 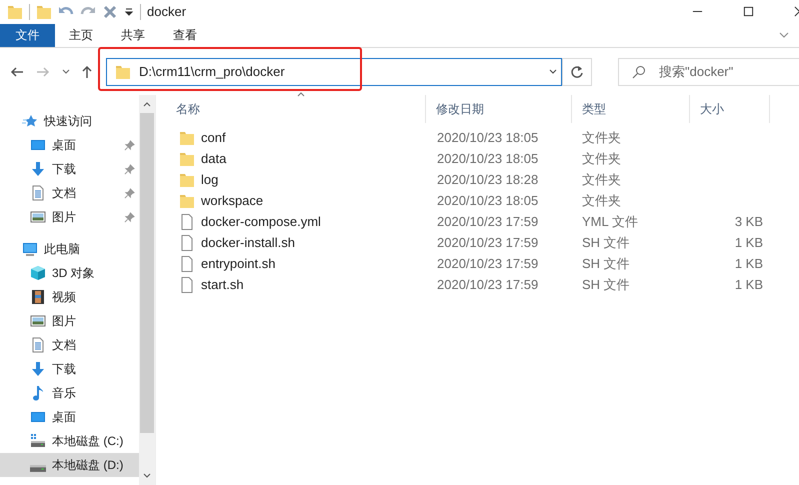 I want to click on file-name: start.sh, so click(x=222, y=284).